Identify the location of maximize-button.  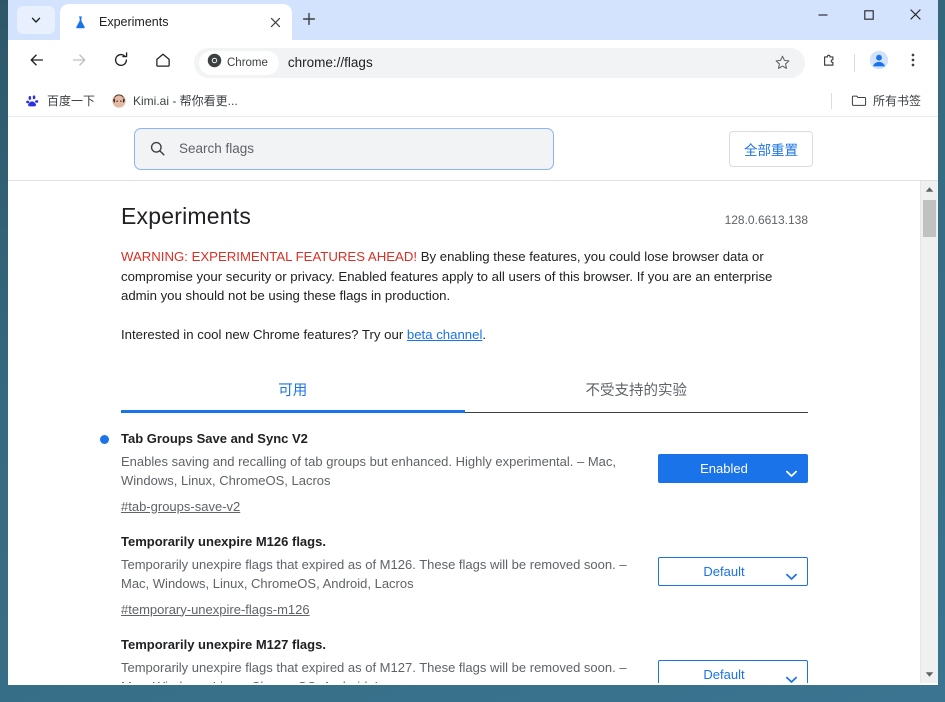
(869, 17).